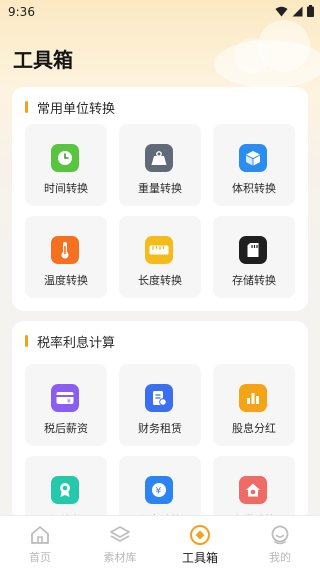  I want to click on tab-home: 首页, so click(40, 546).